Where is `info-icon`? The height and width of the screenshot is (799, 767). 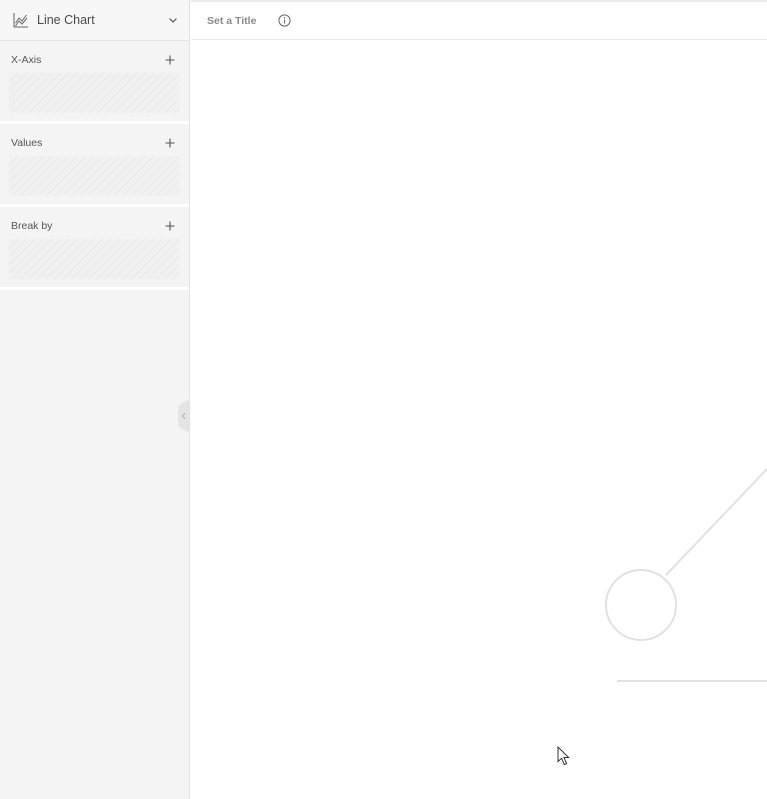 info-icon is located at coordinates (285, 20).